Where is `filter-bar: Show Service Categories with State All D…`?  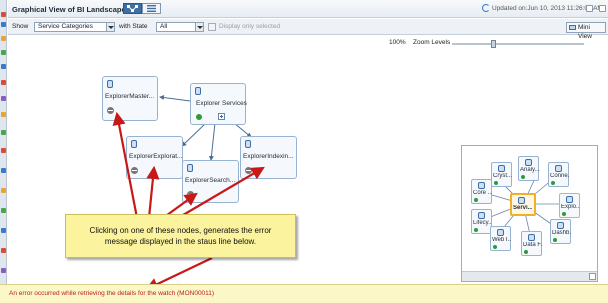 filter-bar: Show Service Categories with State All D… is located at coordinates (308, 29).